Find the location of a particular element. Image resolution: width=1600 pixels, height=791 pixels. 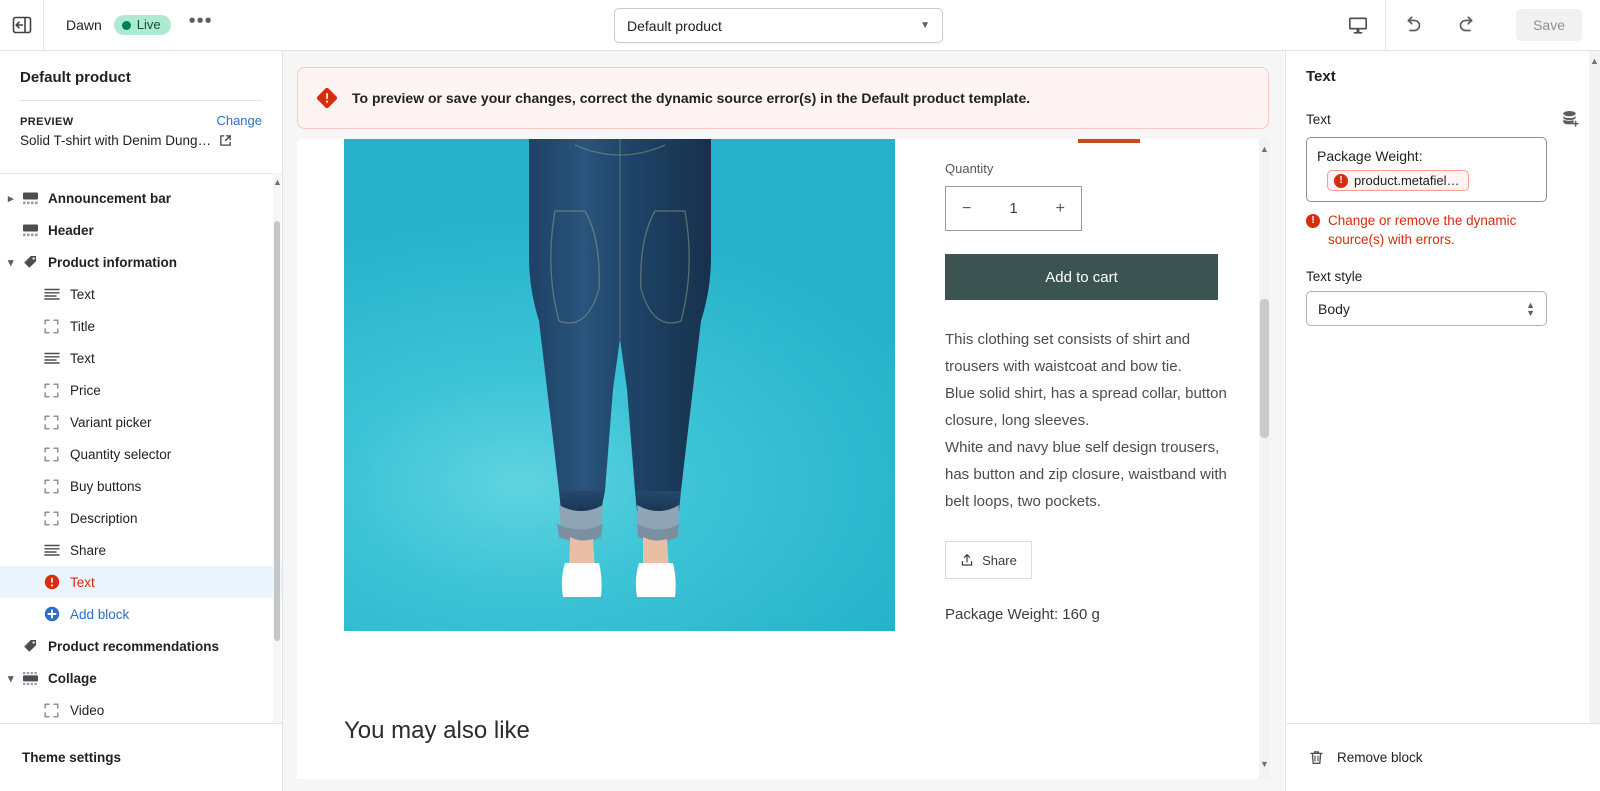

collage-icon is located at coordinates (30, 678).